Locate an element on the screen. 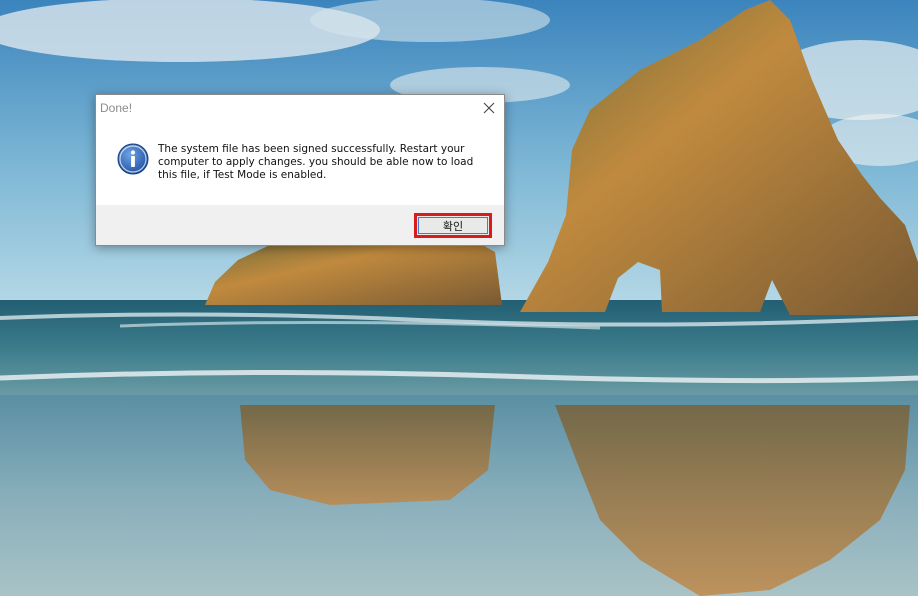 The width and height of the screenshot is (918, 596). ok-button: 확인 is located at coordinates (453, 225).